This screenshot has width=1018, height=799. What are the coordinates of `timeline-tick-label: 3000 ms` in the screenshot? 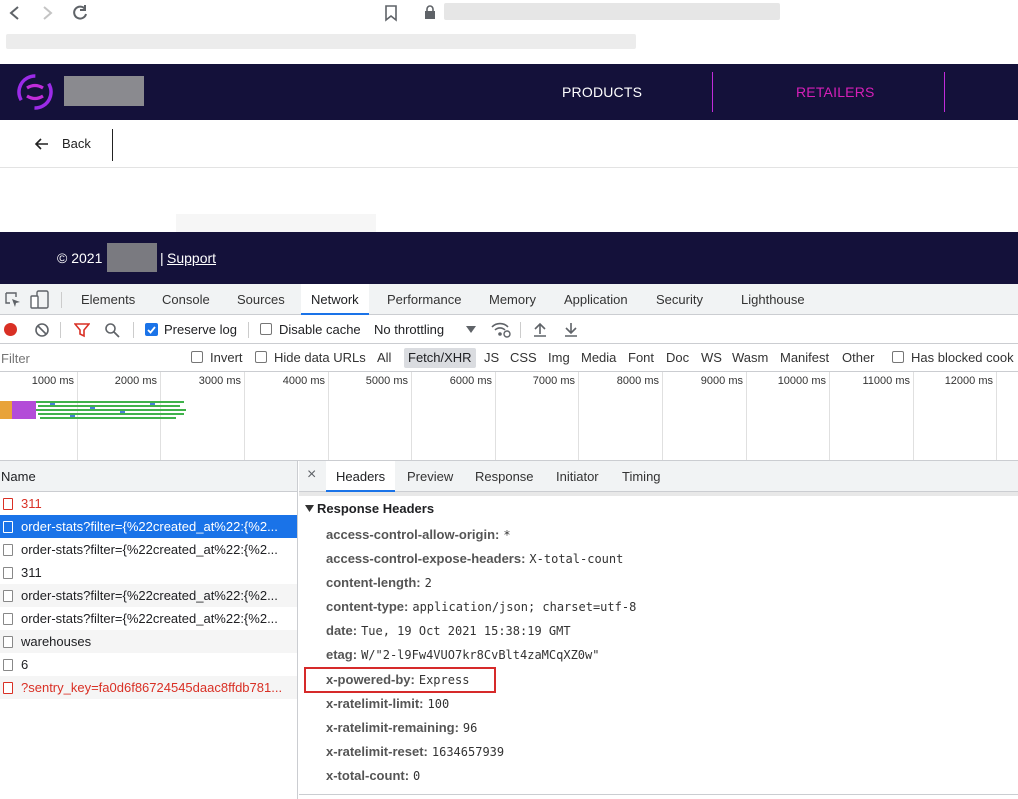 It's located at (219, 381).